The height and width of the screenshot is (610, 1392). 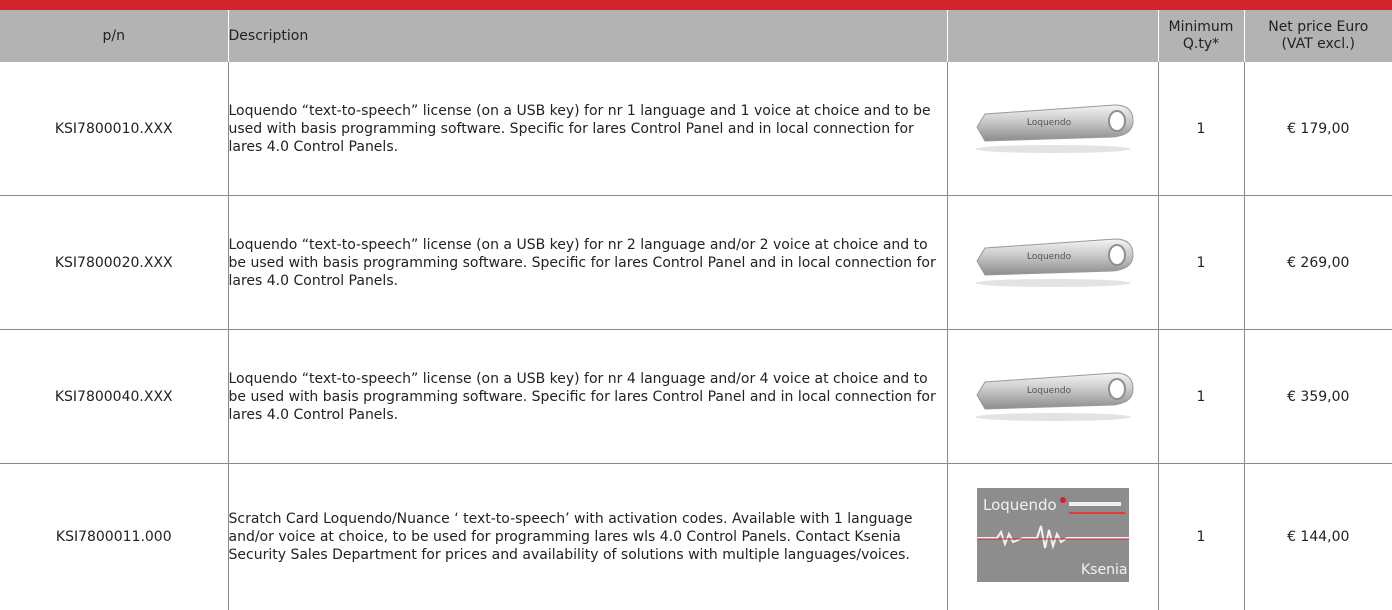 What do you see at coordinates (1201, 36) in the screenshot?
I see `header-min-qty: MinimumQ.ty*` at bounding box center [1201, 36].